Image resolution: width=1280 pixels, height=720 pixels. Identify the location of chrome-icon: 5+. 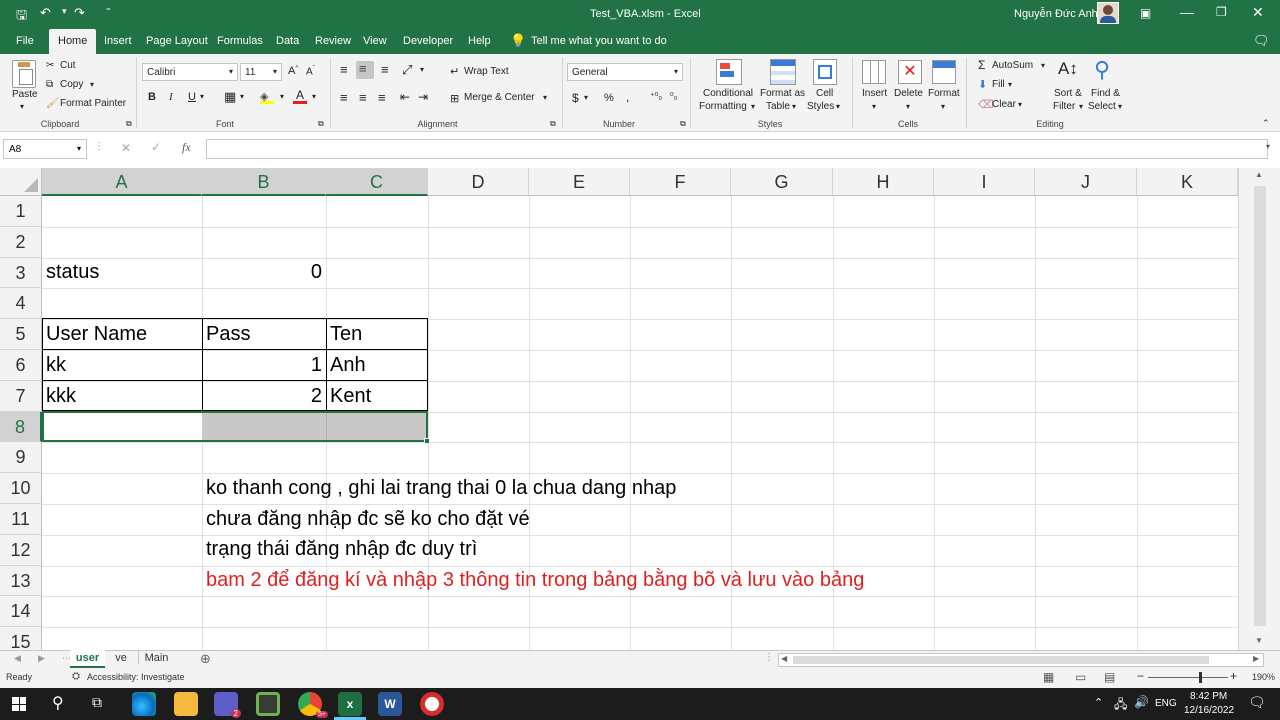
(313, 705).